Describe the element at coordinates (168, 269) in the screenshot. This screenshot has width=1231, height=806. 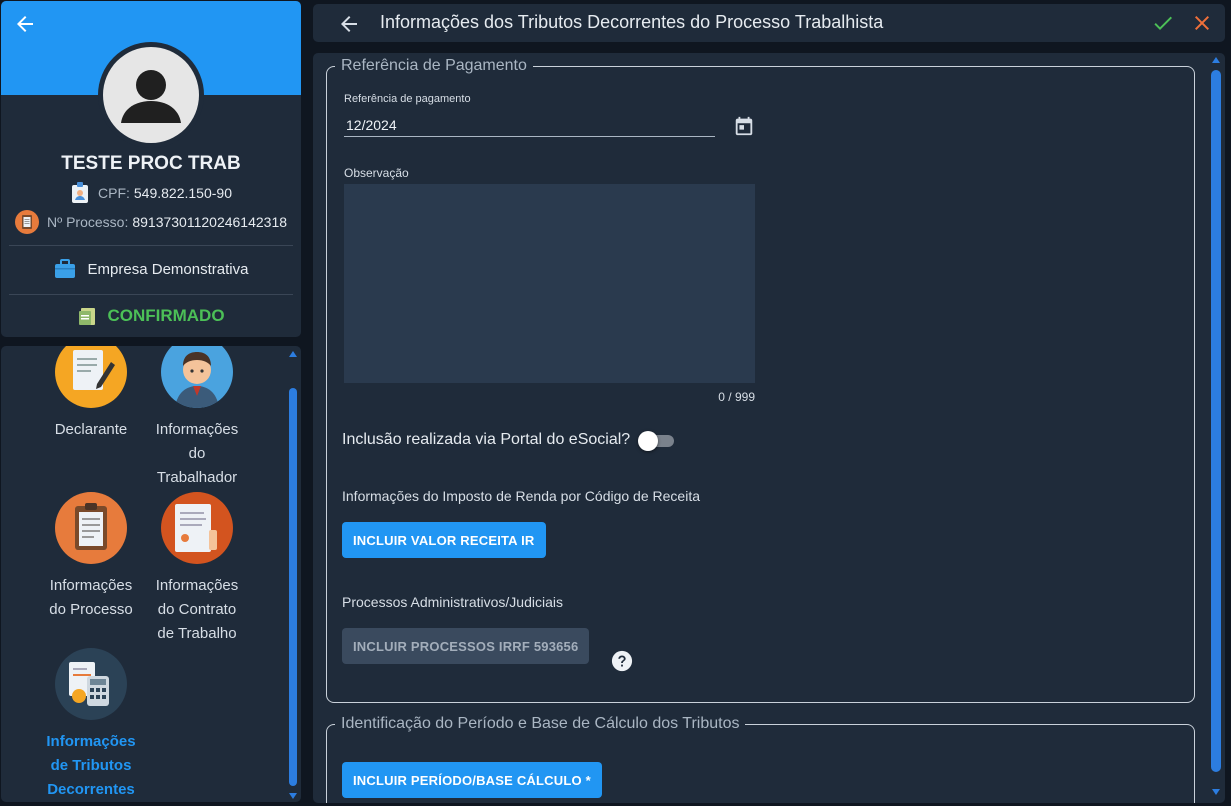
I see `company-name: Empresa Demonstrativa` at that location.